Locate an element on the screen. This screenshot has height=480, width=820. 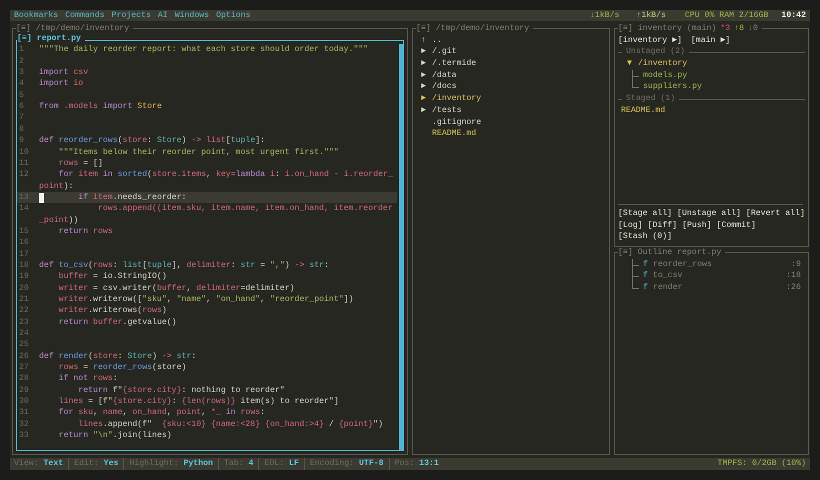
line-number: 28 is located at coordinates (24, 379).